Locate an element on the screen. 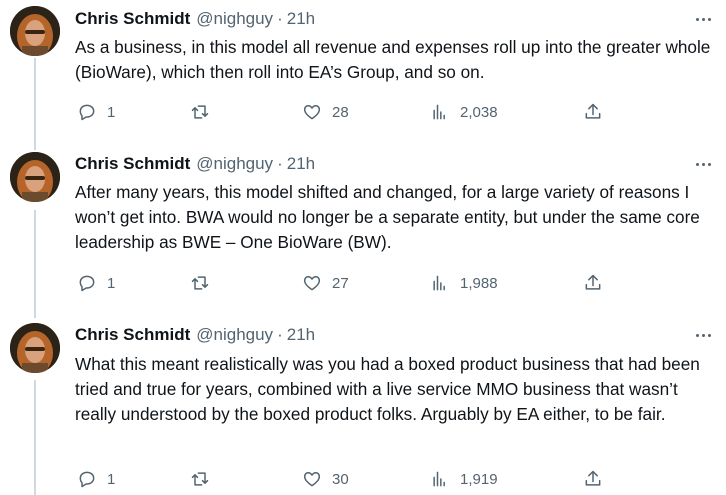 This screenshot has width=726, height=495. action-bar: 1 30 1,919 is located at coordinates (345, 479).